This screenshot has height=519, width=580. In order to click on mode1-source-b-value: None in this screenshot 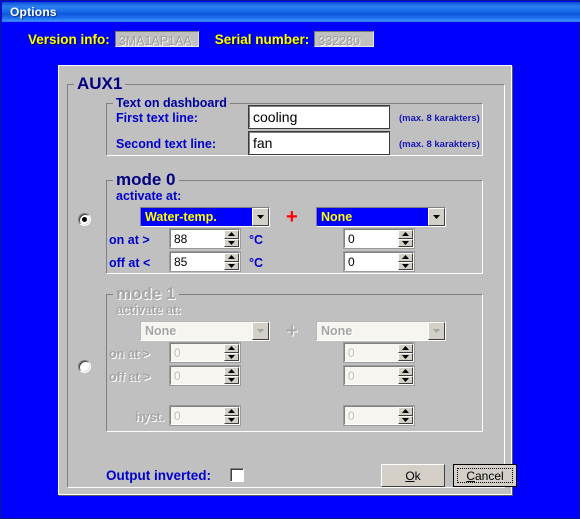, I will do `click(372, 331)`.